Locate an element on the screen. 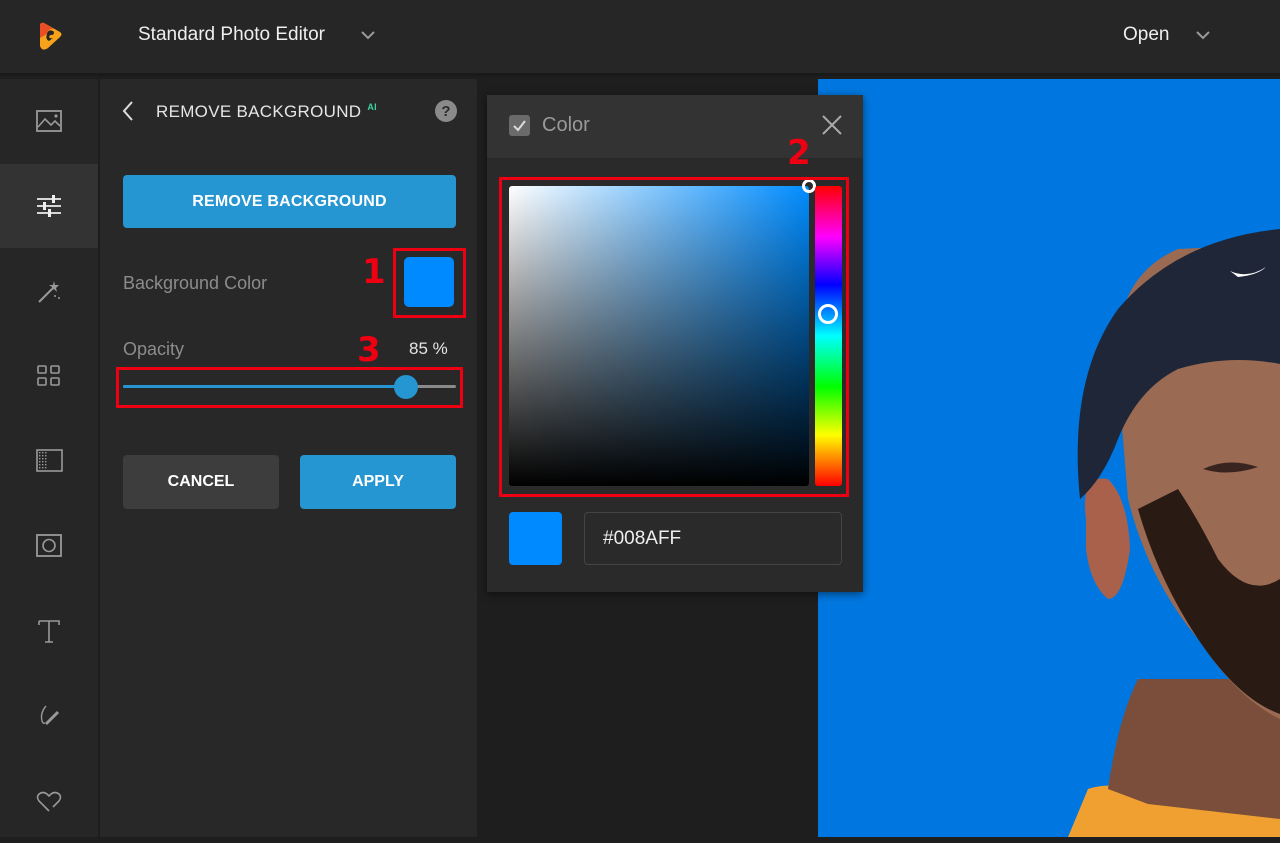 The image size is (1280, 843). back-arrow-icon is located at coordinates (128, 111).